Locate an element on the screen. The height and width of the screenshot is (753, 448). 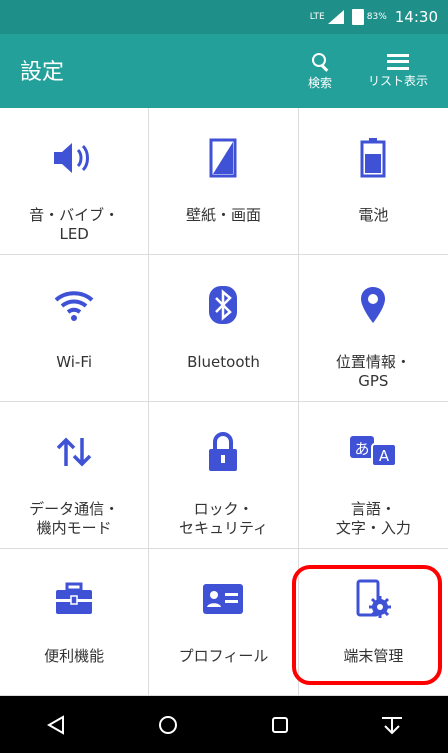
app-bar: 設定 検索 リスト表示 is located at coordinates (224, 71).